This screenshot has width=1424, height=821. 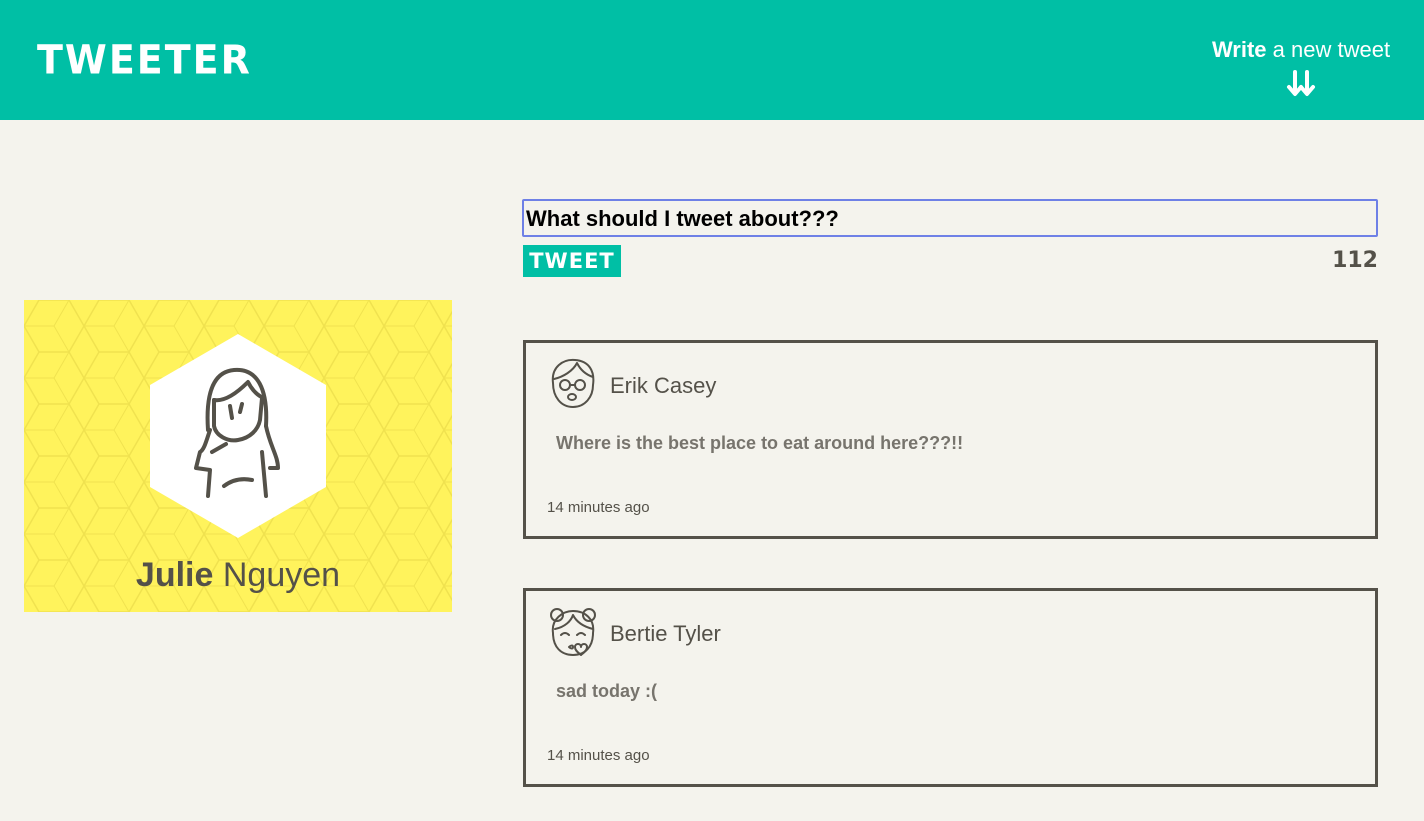 I want to click on girl-buns-avatar-icon, so click(x=573, y=634).